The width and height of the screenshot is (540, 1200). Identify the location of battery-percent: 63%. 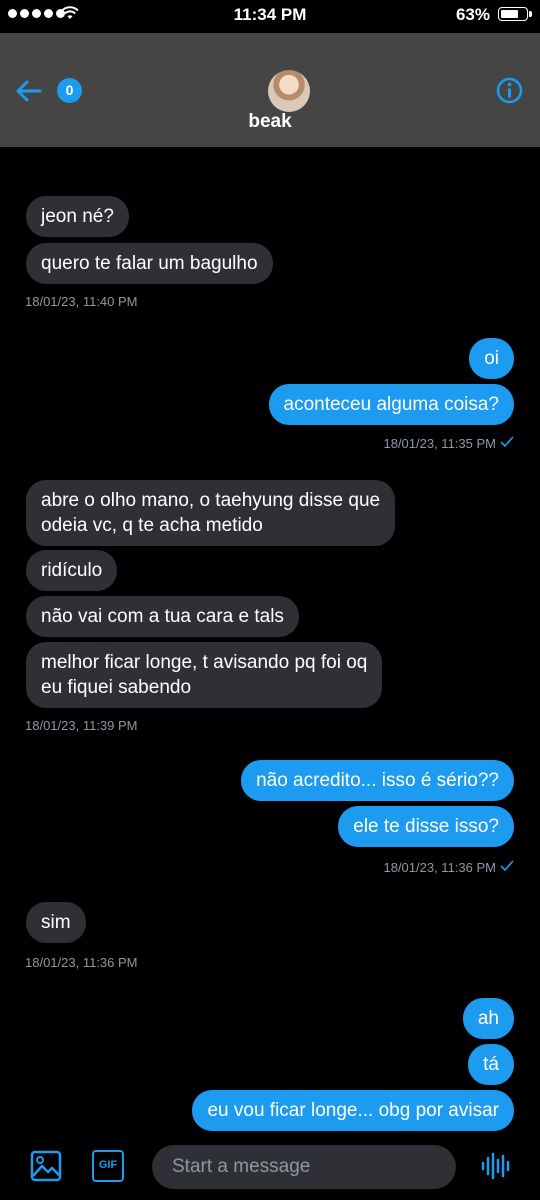
(472, 14).